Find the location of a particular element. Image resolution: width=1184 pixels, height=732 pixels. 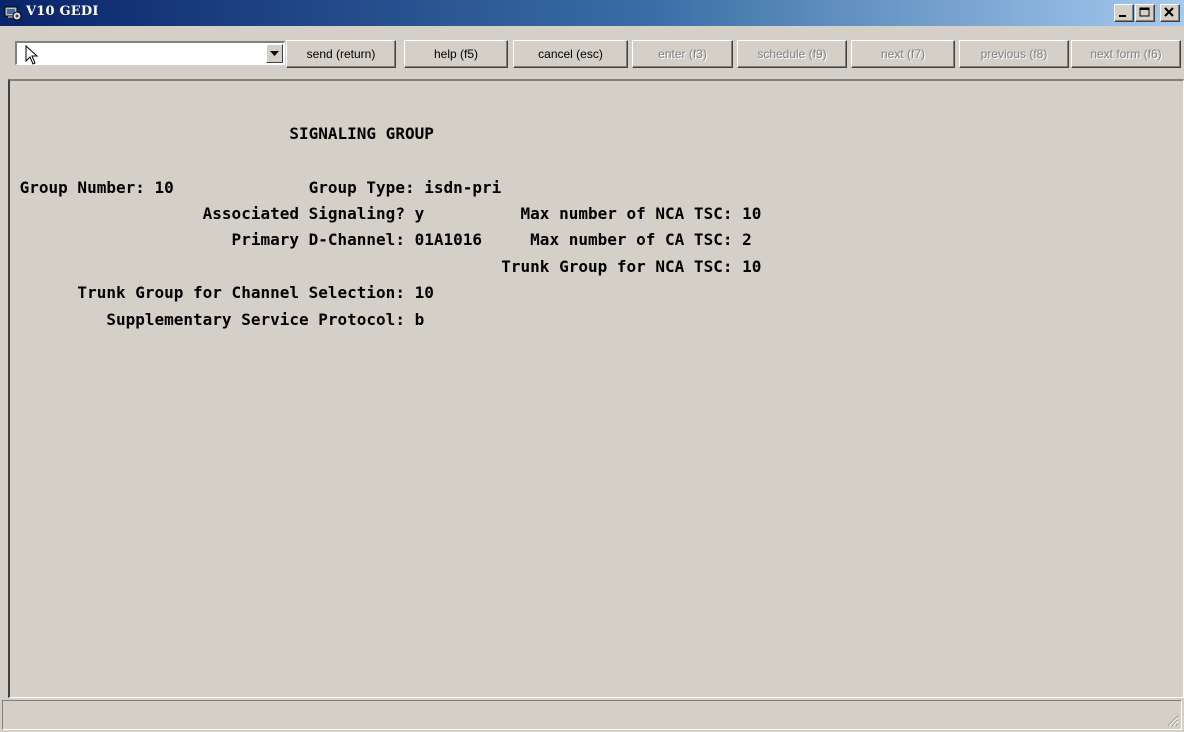

form-line-group-number: Group Number: 10 Group Type: isdn-pri is located at coordinates (256, 187).